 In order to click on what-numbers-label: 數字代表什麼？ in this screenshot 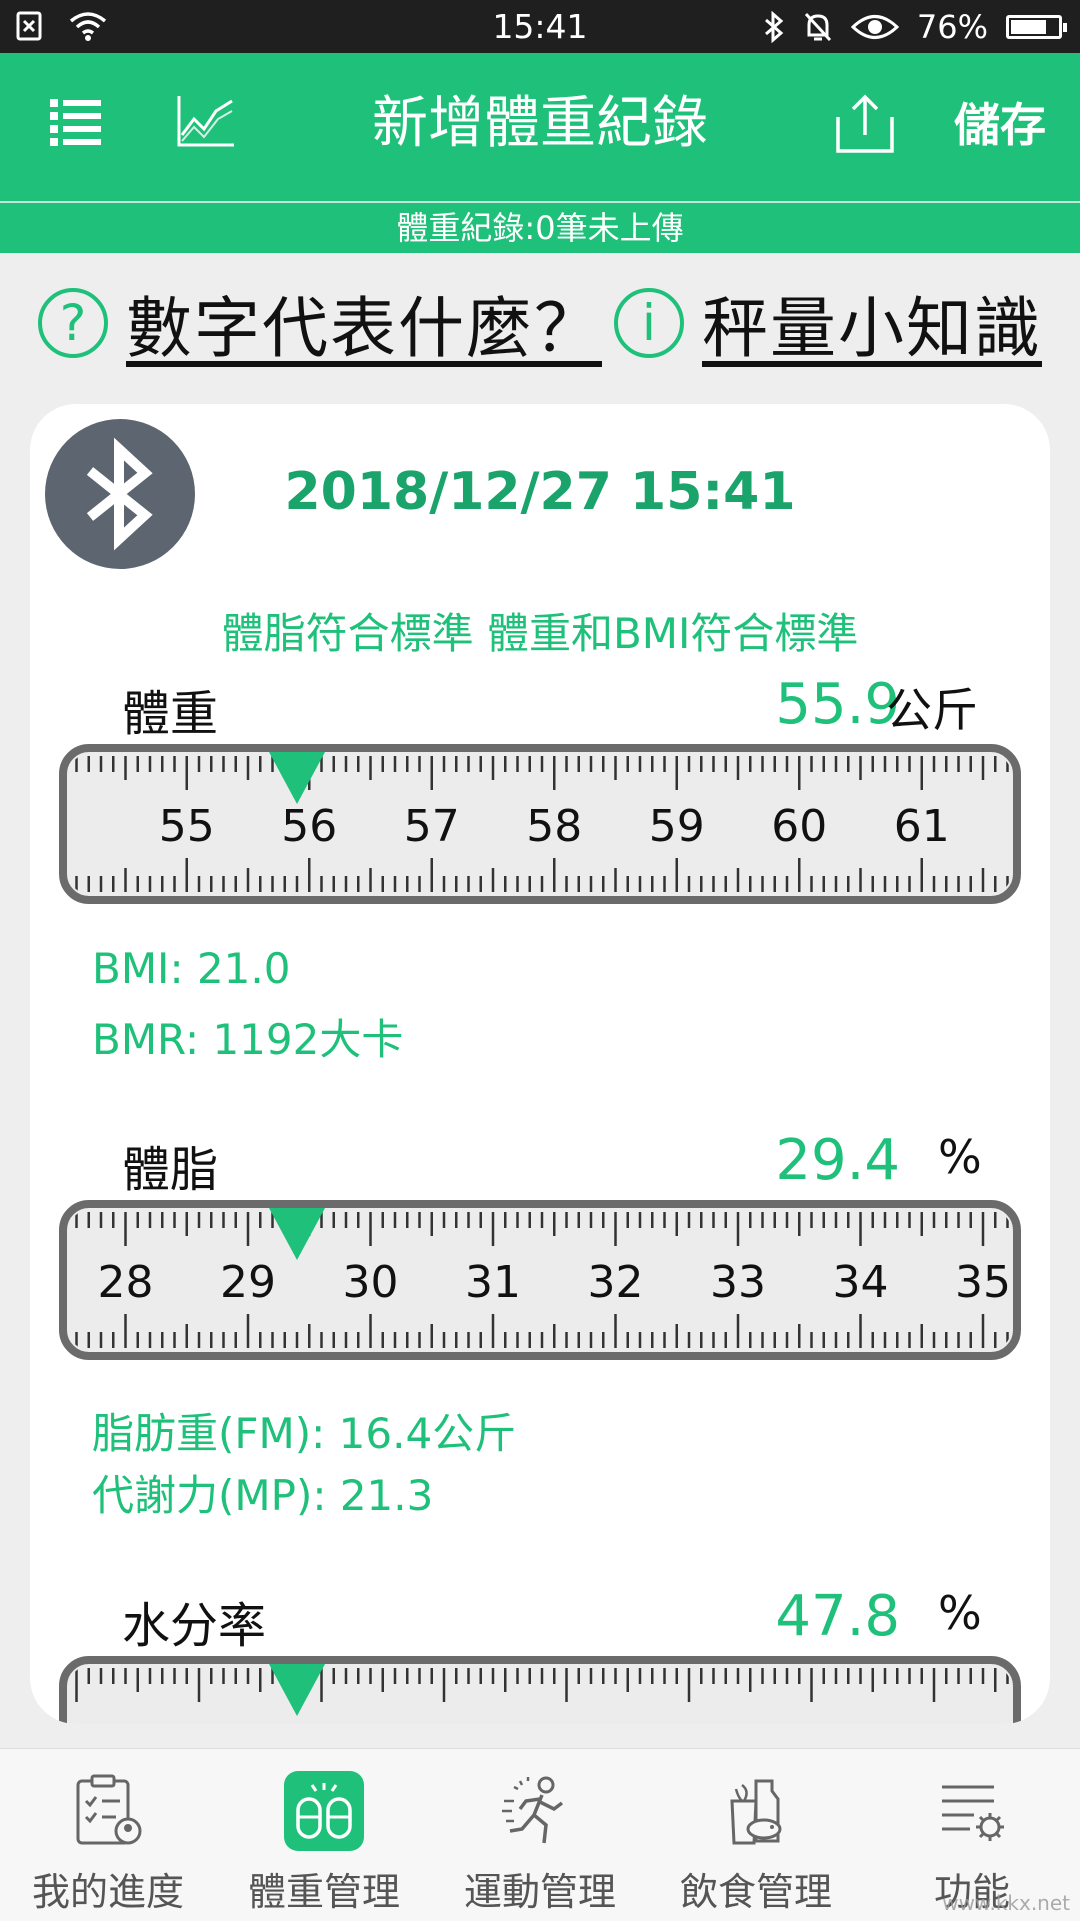, I will do `click(364, 323)`.